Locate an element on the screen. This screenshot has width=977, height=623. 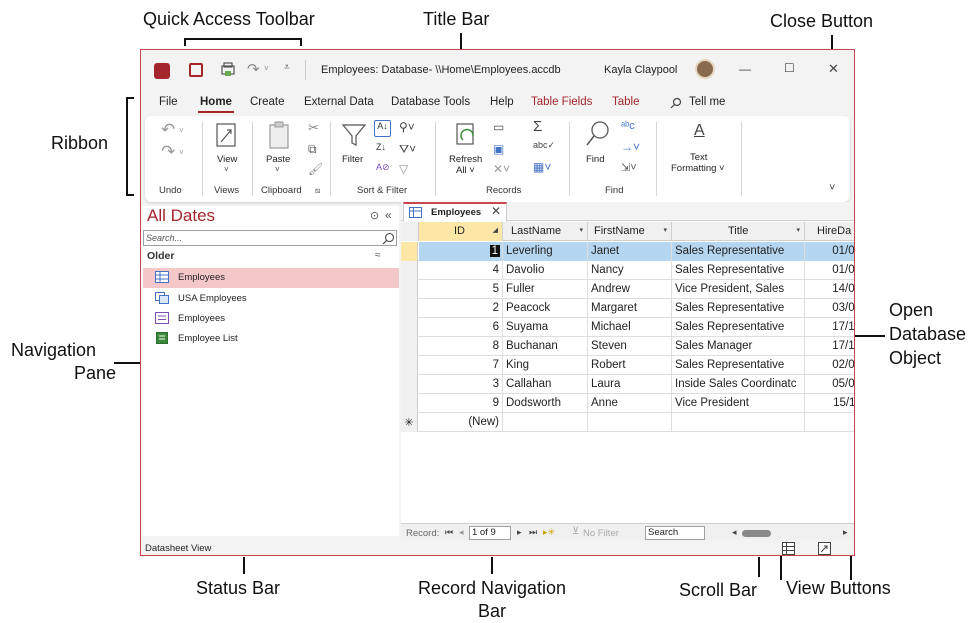
table-row: 7 King Robert Sales Representative 02/01 is located at coordinates (627, 365).